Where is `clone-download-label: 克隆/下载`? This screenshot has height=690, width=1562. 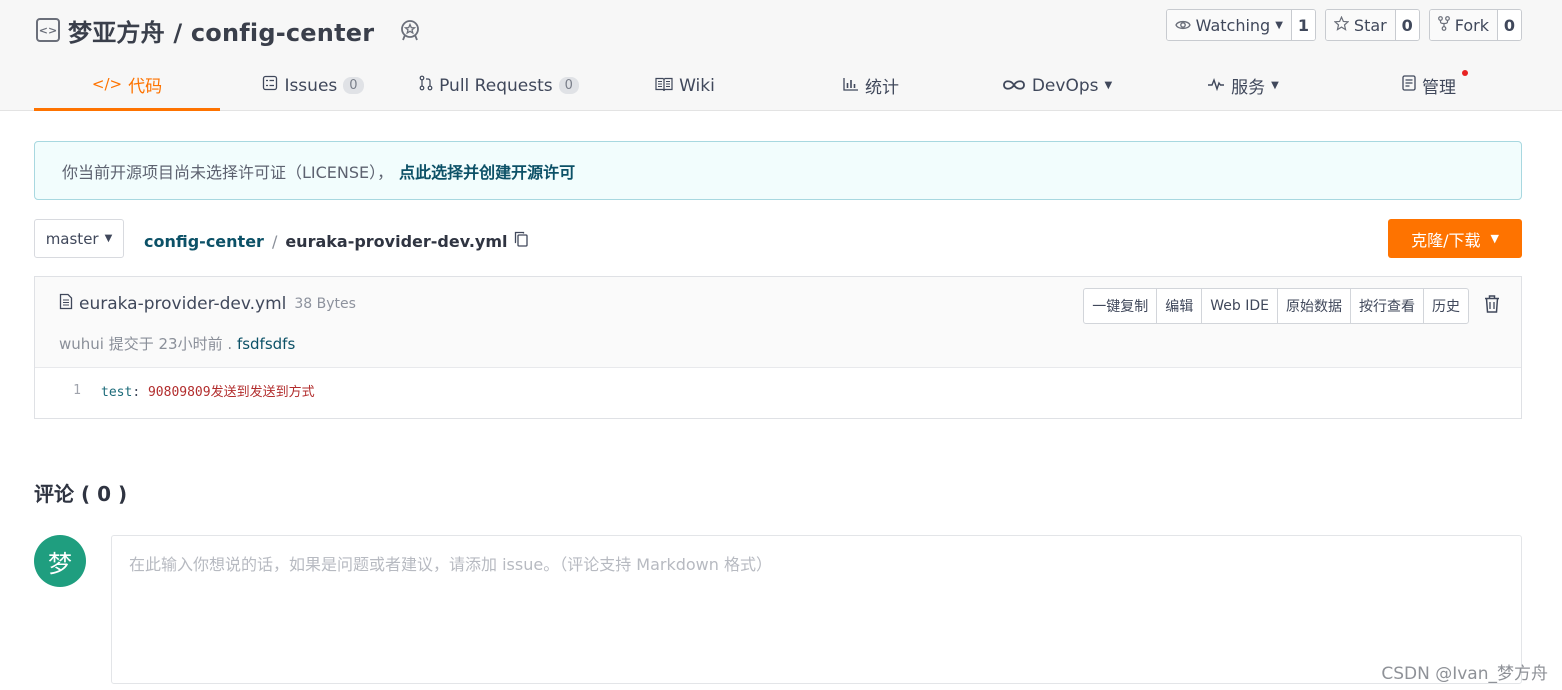
clone-download-label: 克隆/下载 is located at coordinates (1446, 240).